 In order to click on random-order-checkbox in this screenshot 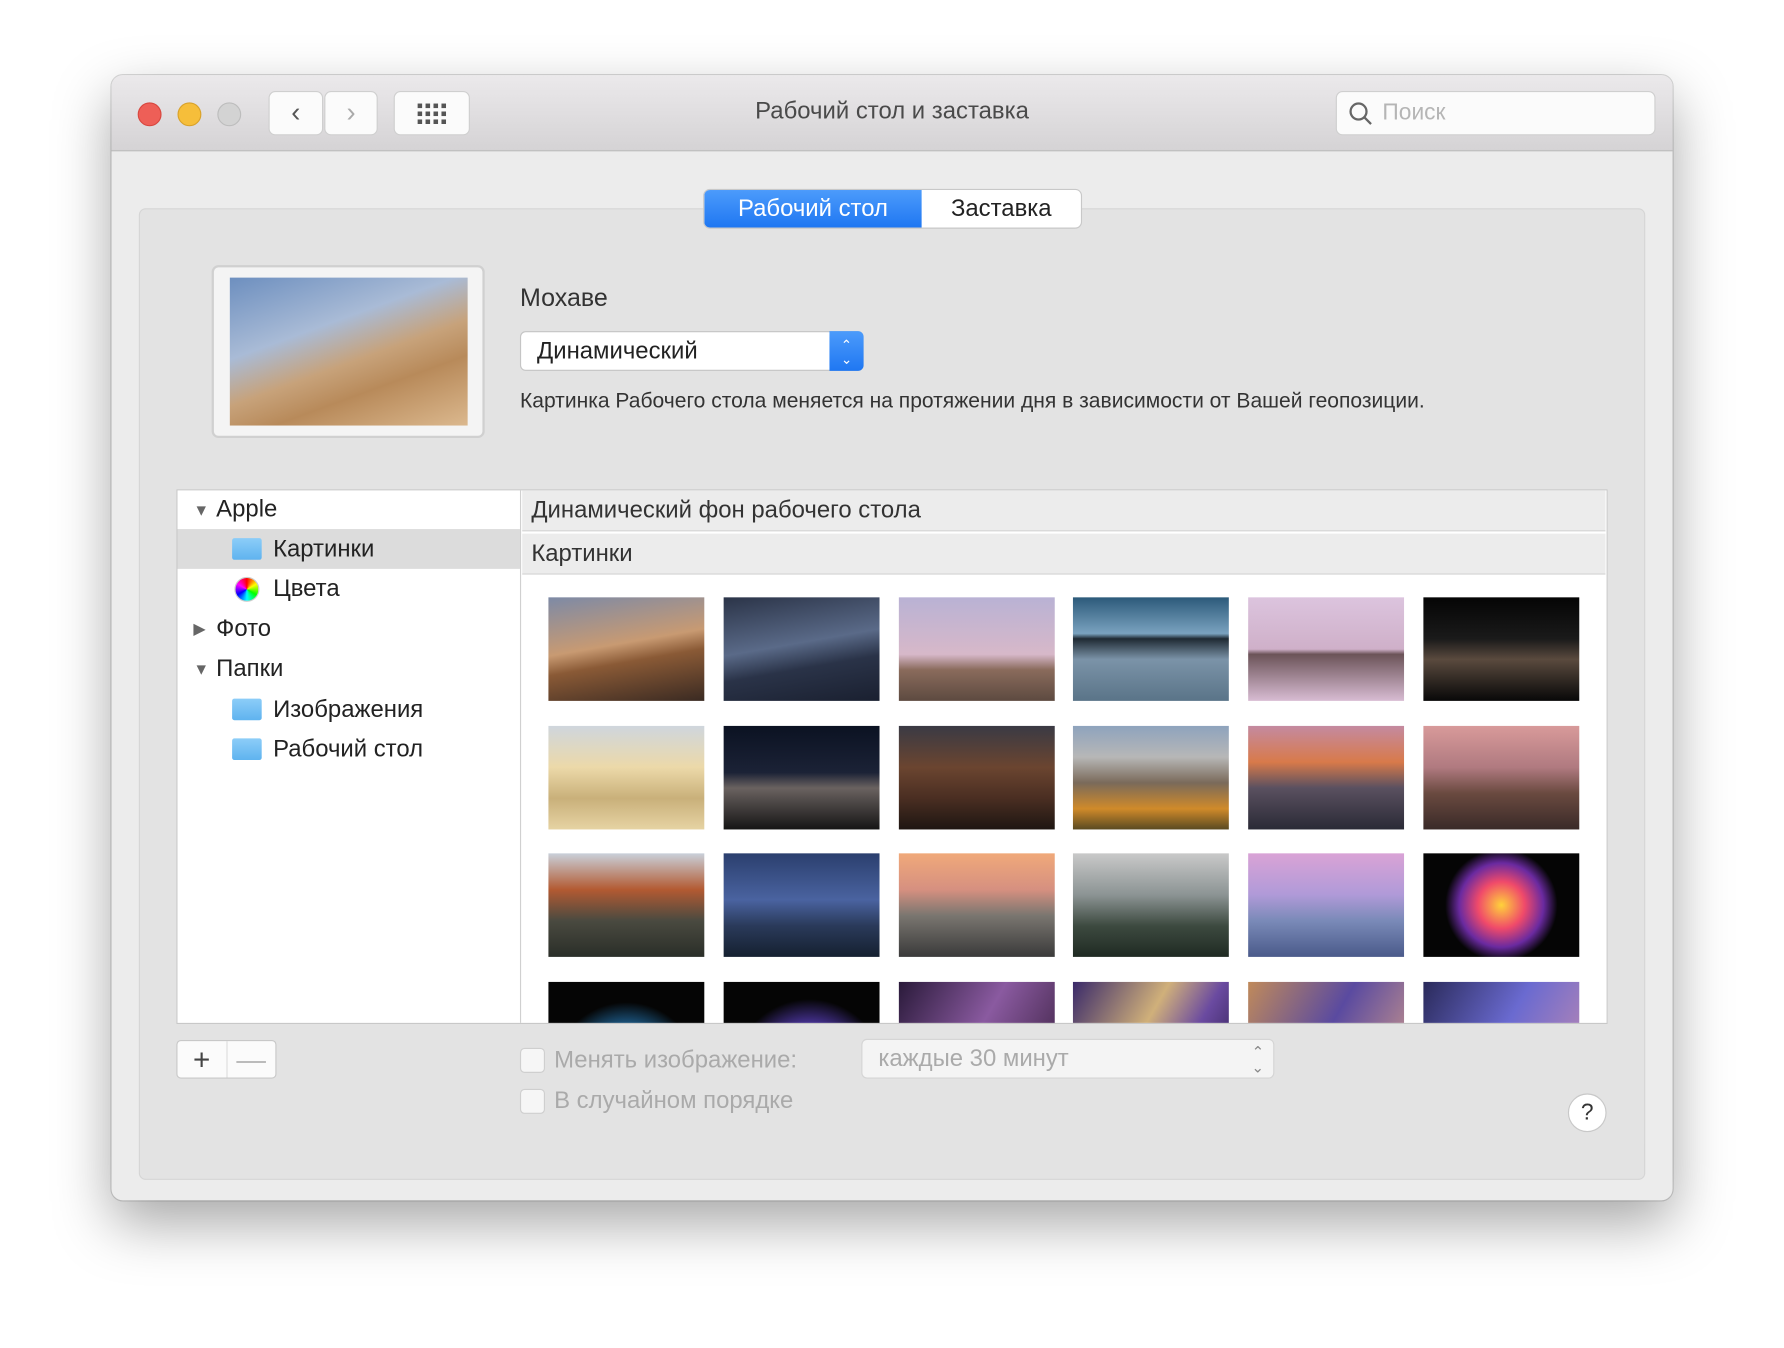, I will do `click(532, 1101)`.